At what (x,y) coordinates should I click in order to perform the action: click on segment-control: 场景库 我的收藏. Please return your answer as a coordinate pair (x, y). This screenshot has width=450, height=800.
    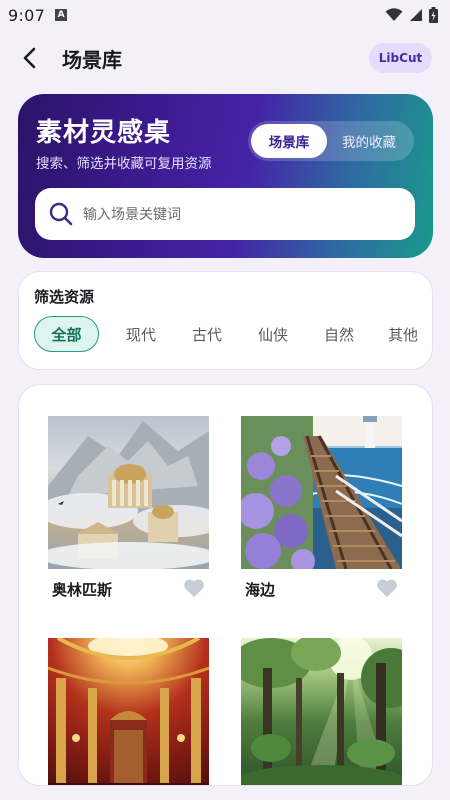
    Looking at the image, I should click on (331, 141).